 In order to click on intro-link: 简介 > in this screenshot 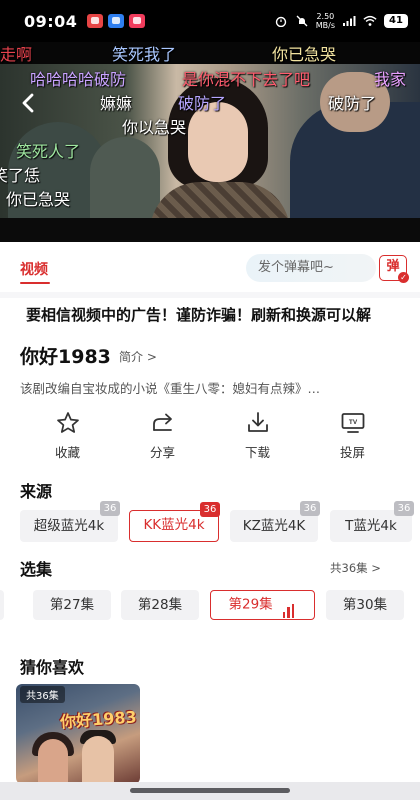, I will do `click(138, 356)`.